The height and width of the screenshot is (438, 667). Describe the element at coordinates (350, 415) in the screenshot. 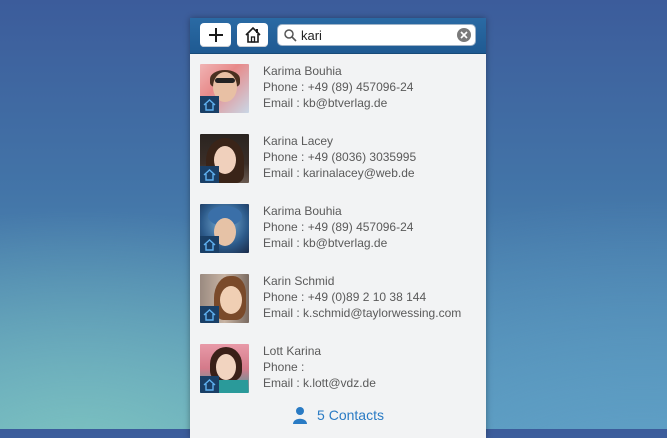

I see `contacts-count-label: 5 Contacts` at that location.